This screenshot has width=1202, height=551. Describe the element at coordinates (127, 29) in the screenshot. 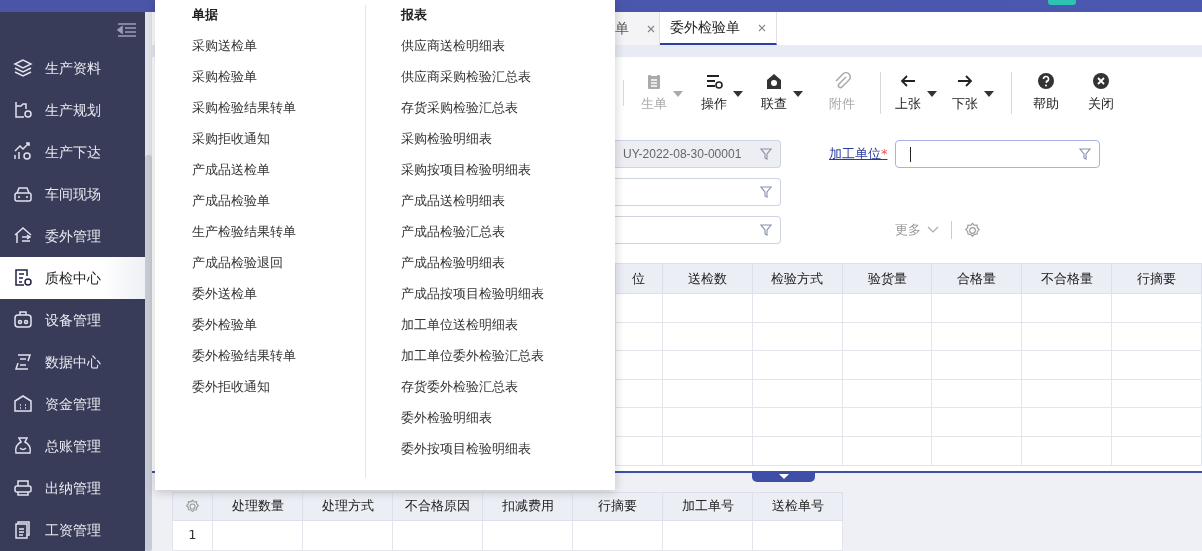

I see `collapse-icon` at that location.